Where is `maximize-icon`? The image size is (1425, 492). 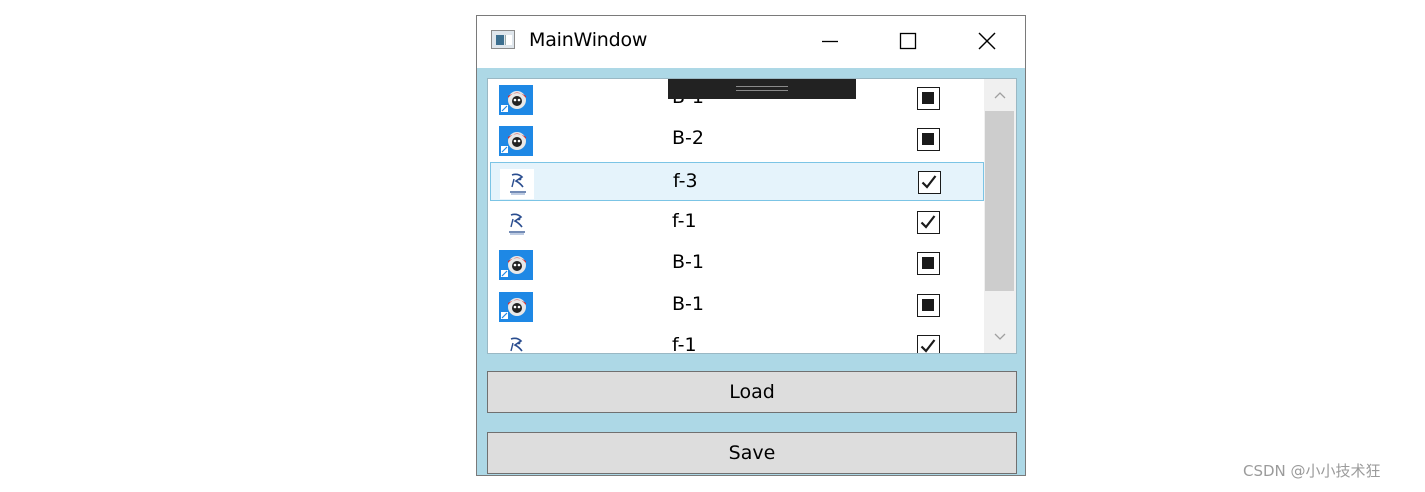
maximize-icon is located at coordinates (908, 41).